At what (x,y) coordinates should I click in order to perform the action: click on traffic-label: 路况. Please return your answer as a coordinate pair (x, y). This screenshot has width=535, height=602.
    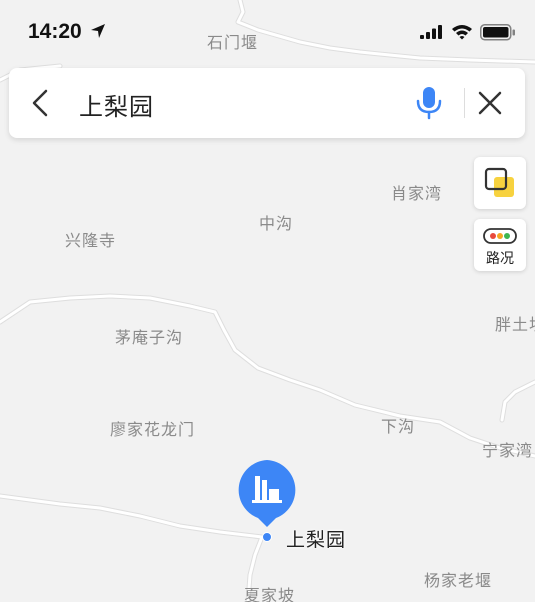
    Looking at the image, I should click on (500, 259).